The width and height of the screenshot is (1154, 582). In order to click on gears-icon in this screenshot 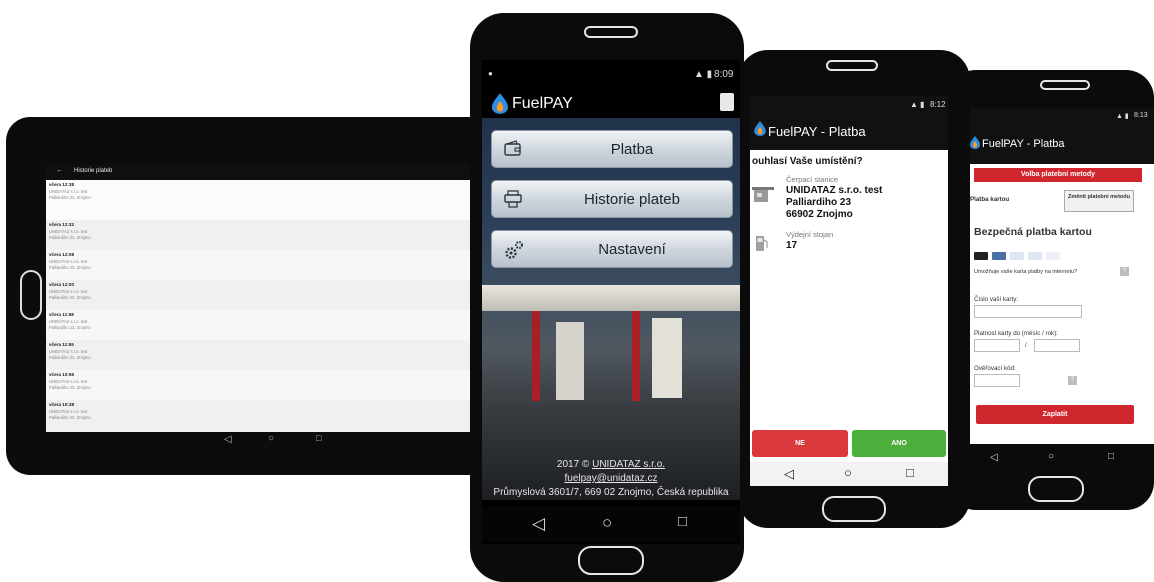, I will do `click(513, 249)`.